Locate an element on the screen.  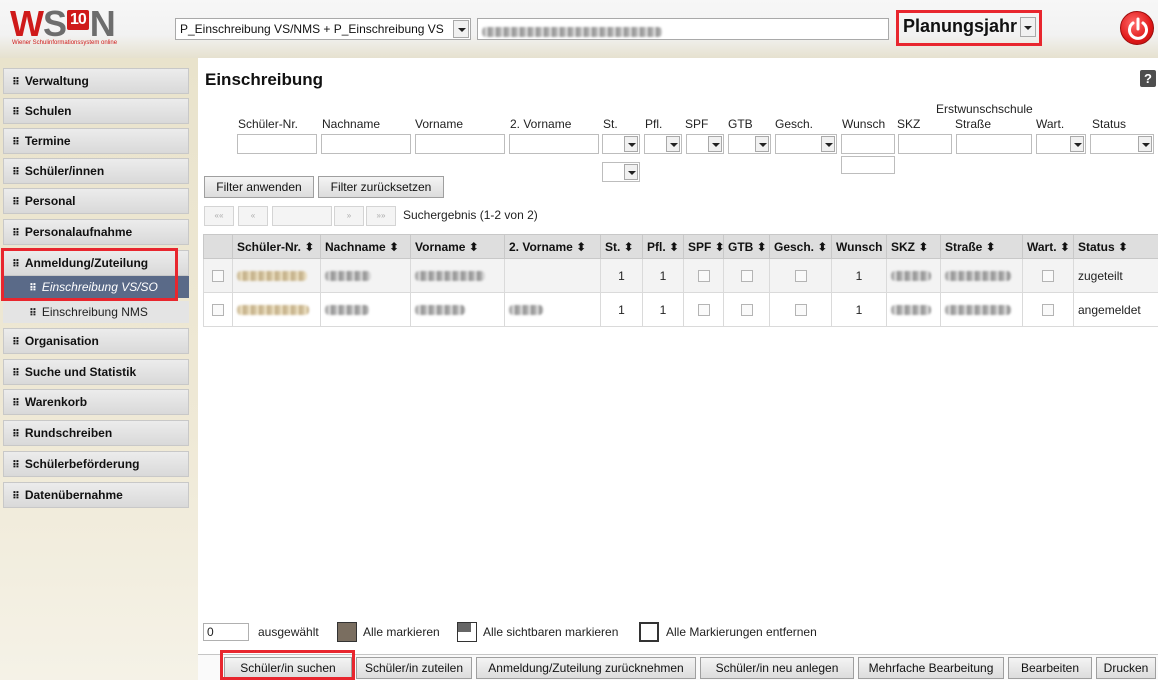
filter-label-spf: SPF is located at coordinates (697, 124).